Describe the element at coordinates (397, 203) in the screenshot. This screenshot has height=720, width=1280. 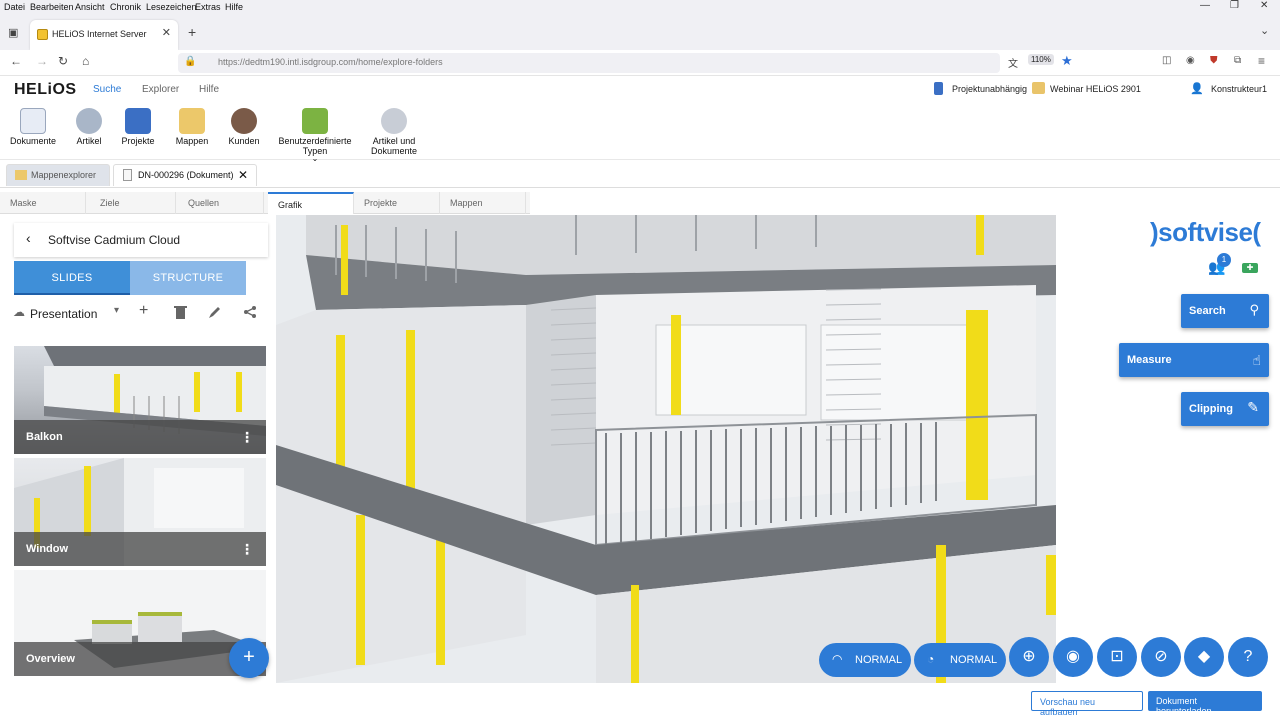
I see `tab-projekte: Projekte` at that location.